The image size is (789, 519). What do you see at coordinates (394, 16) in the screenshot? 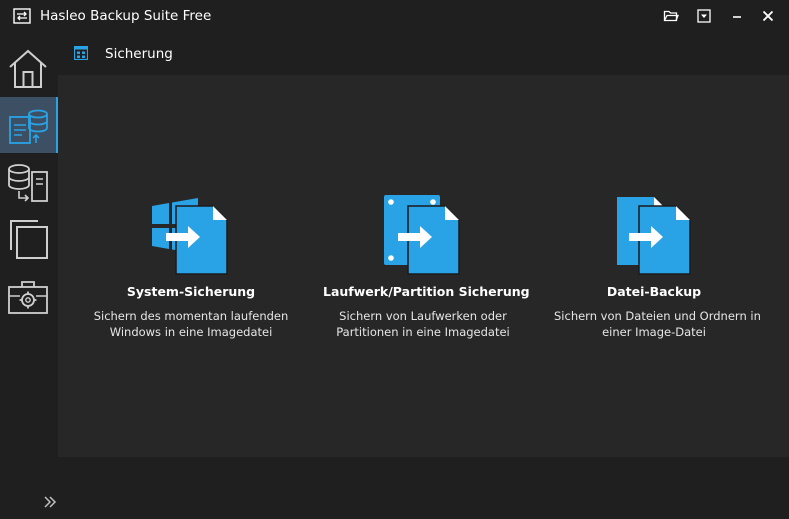
I see `title-bar: Hasleo Backup Suite Free` at bounding box center [394, 16].